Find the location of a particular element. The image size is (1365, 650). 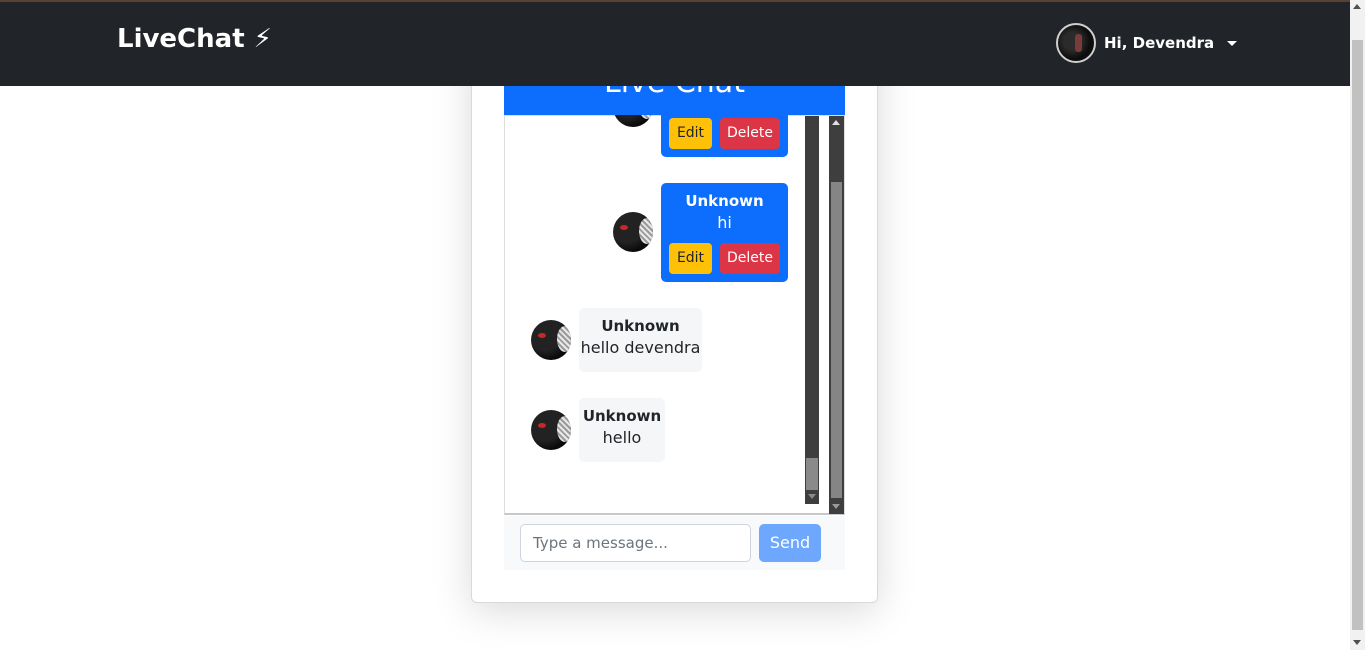

message-text: hi is located at coordinates (724, 222).